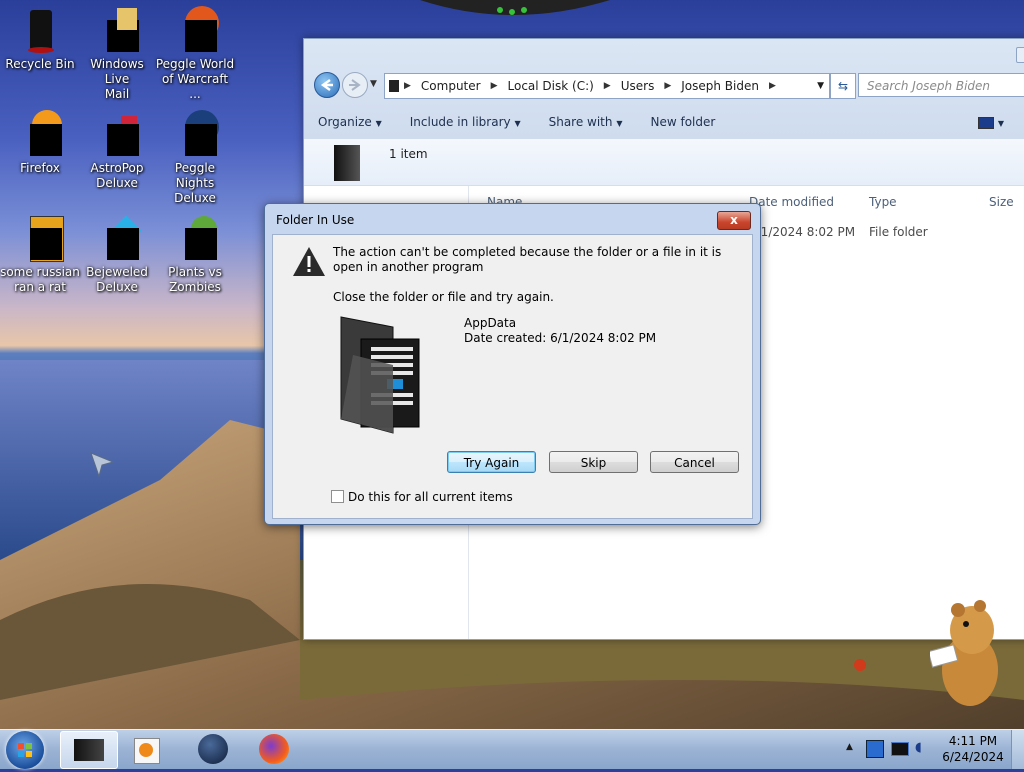 The width and height of the screenshot is (1024, 772). I want to click on volume-icon: ◖, so click(923, 748).